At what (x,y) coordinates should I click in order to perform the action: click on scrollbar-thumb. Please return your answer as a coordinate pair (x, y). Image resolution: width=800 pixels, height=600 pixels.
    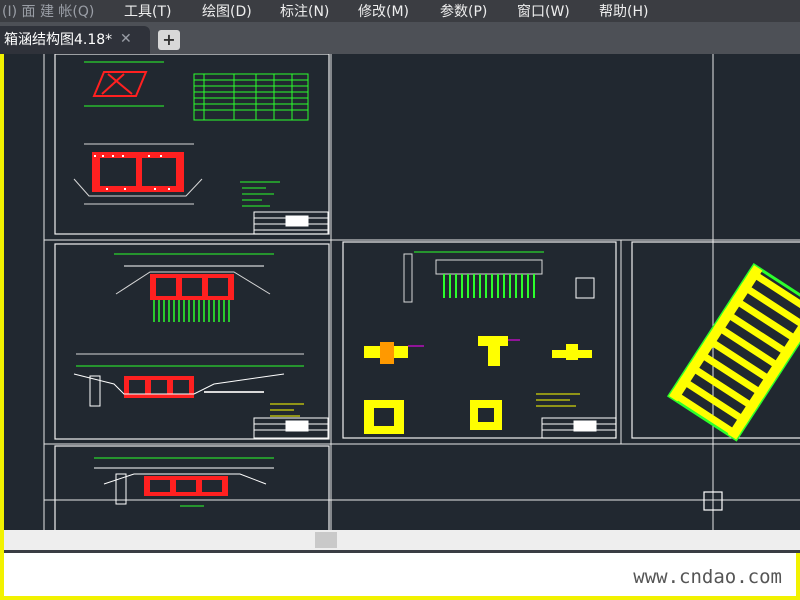
    Looking at the image, I should click on (326, 540).